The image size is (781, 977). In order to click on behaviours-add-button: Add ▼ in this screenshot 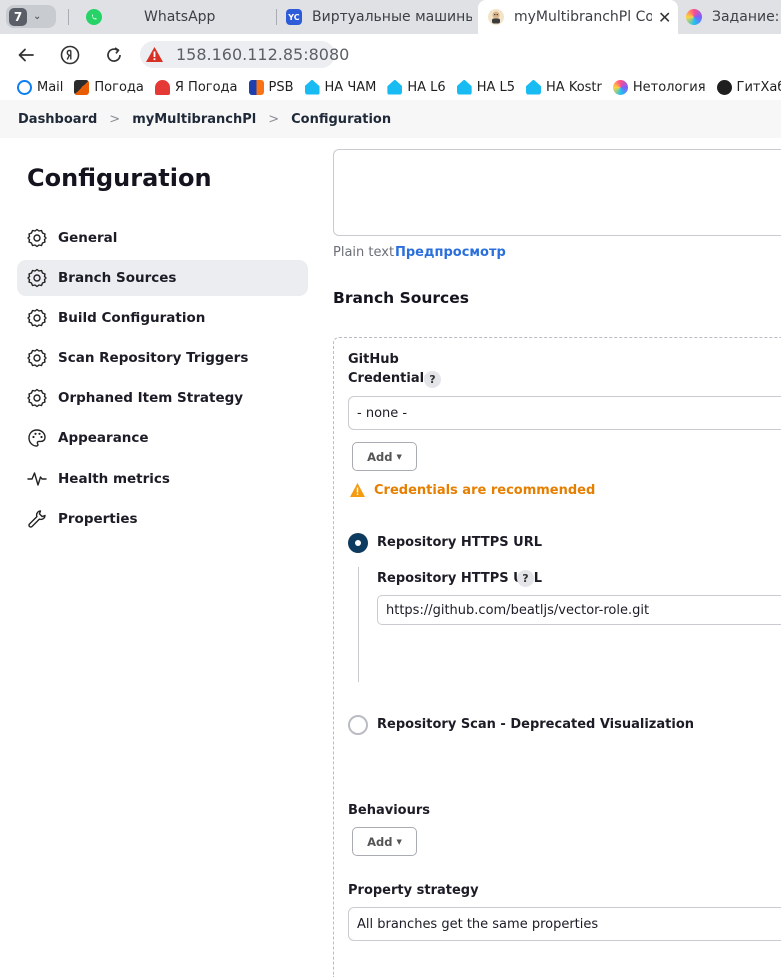, I will do `click(384, 841)`.